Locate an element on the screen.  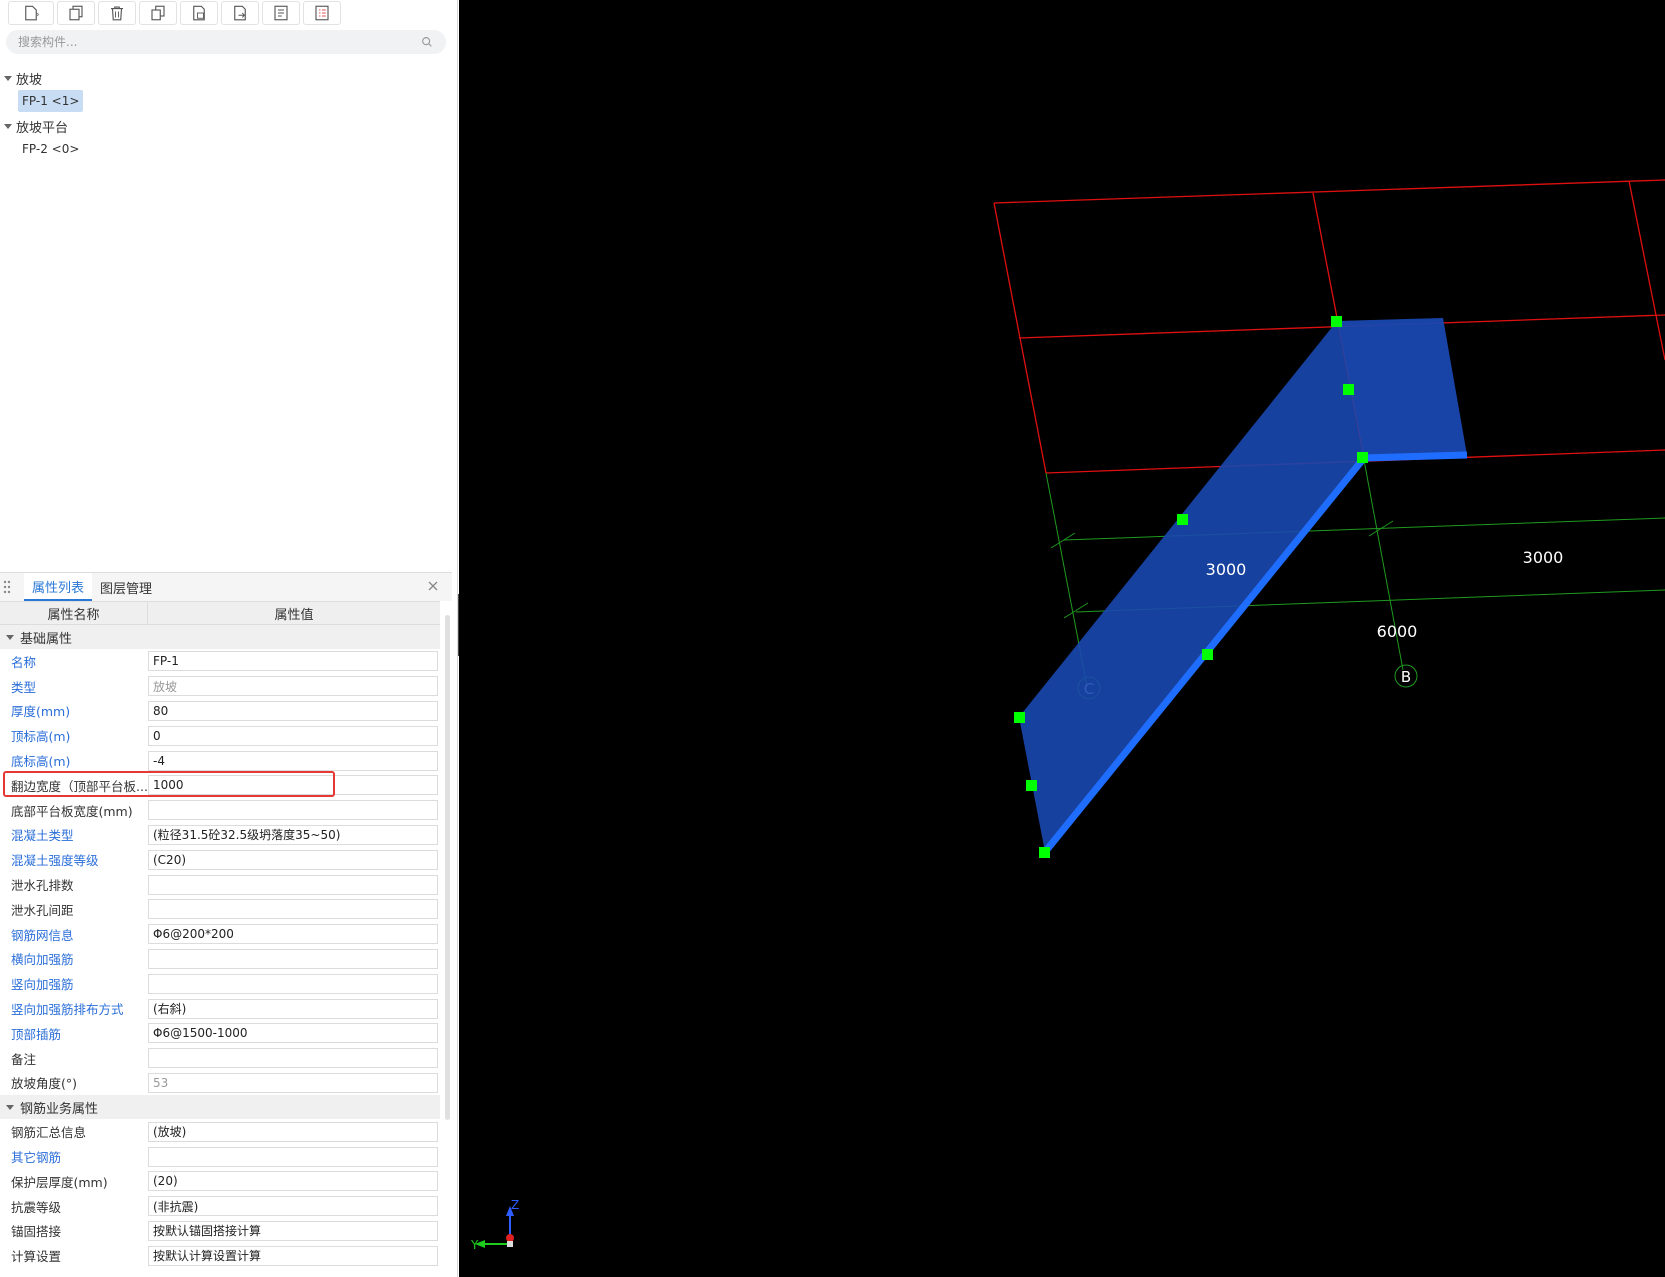
property-value-field: 80 is located at coordinates (293, 710).